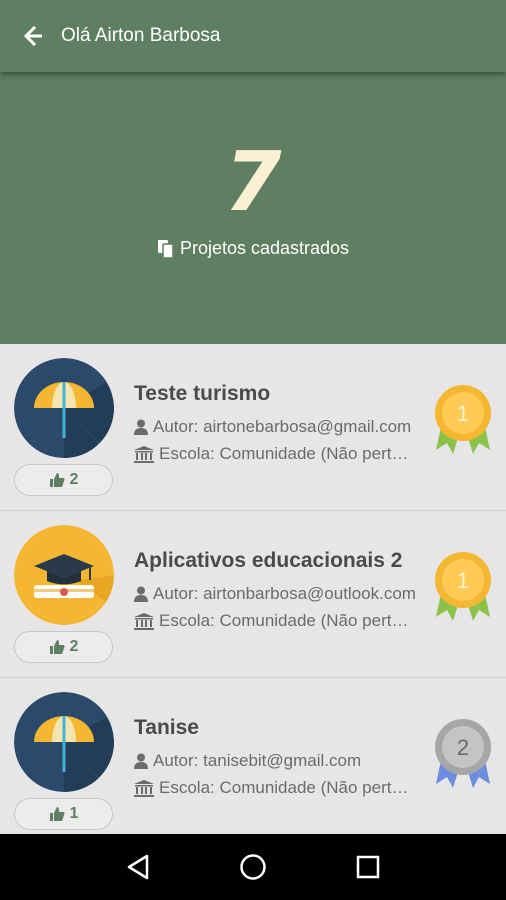 This screenshot has height=900, width=506. I want to click on square-recents-icon, so click(368, 867).